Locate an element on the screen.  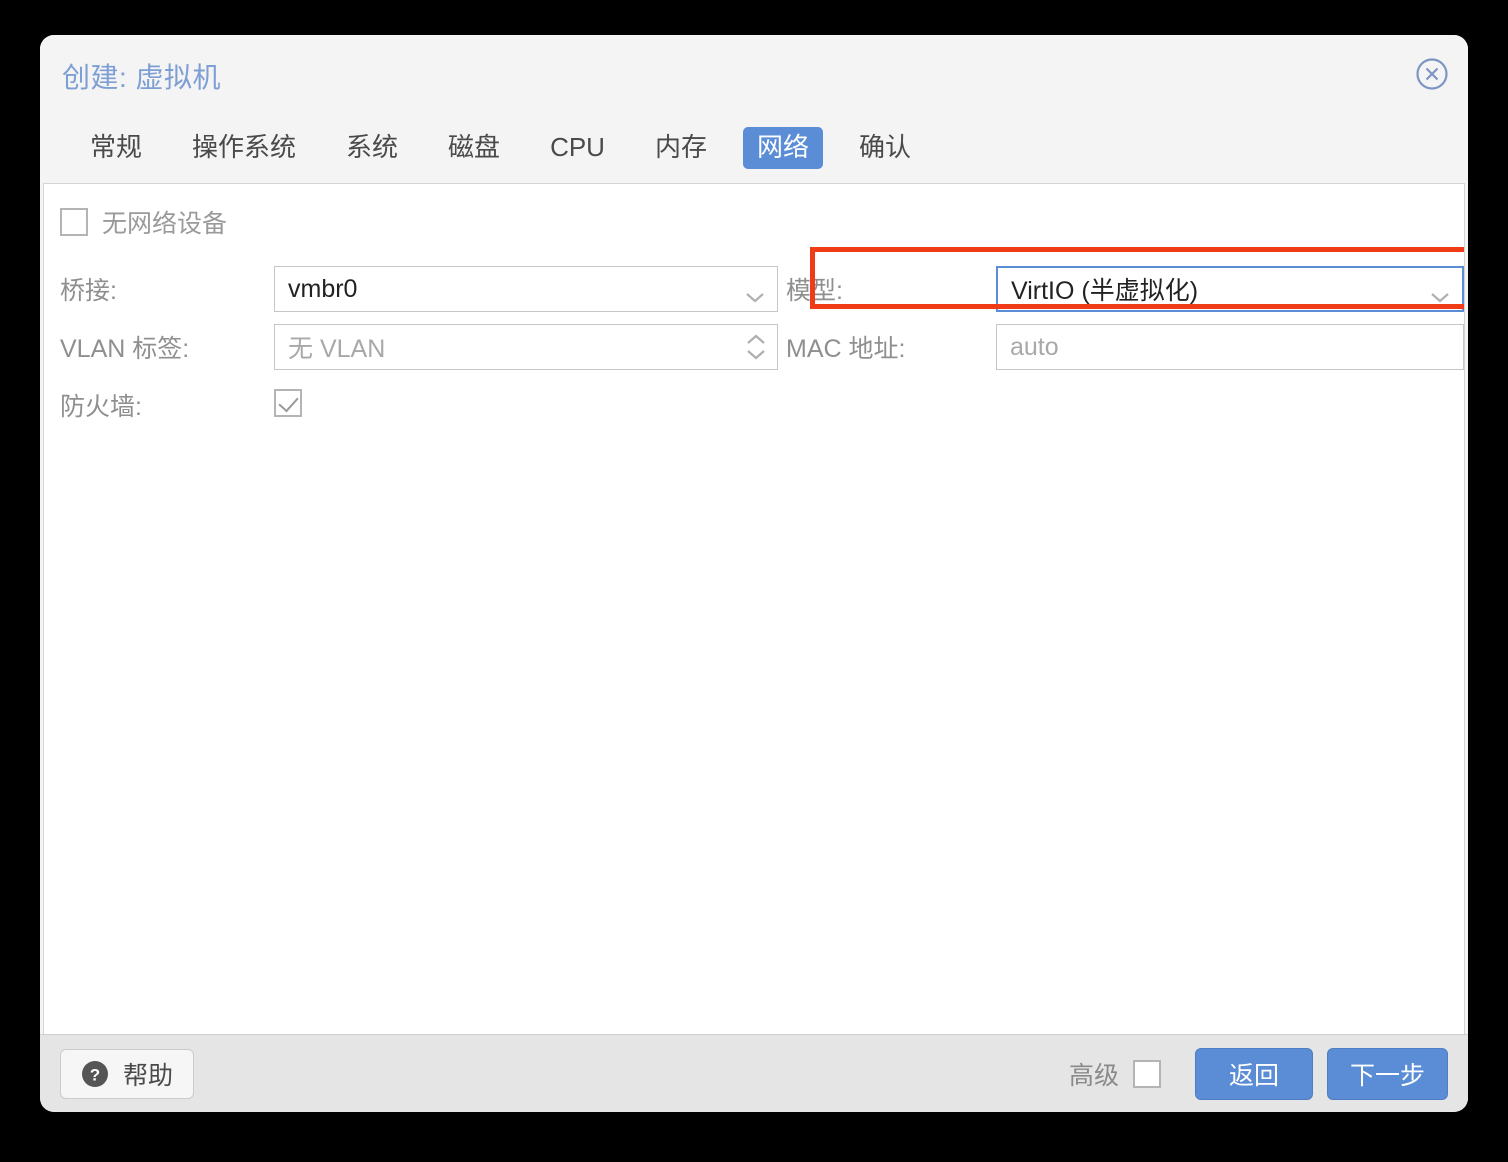
mac-address-row: MAC 地址: auto is located at coordinates (1119, 347).